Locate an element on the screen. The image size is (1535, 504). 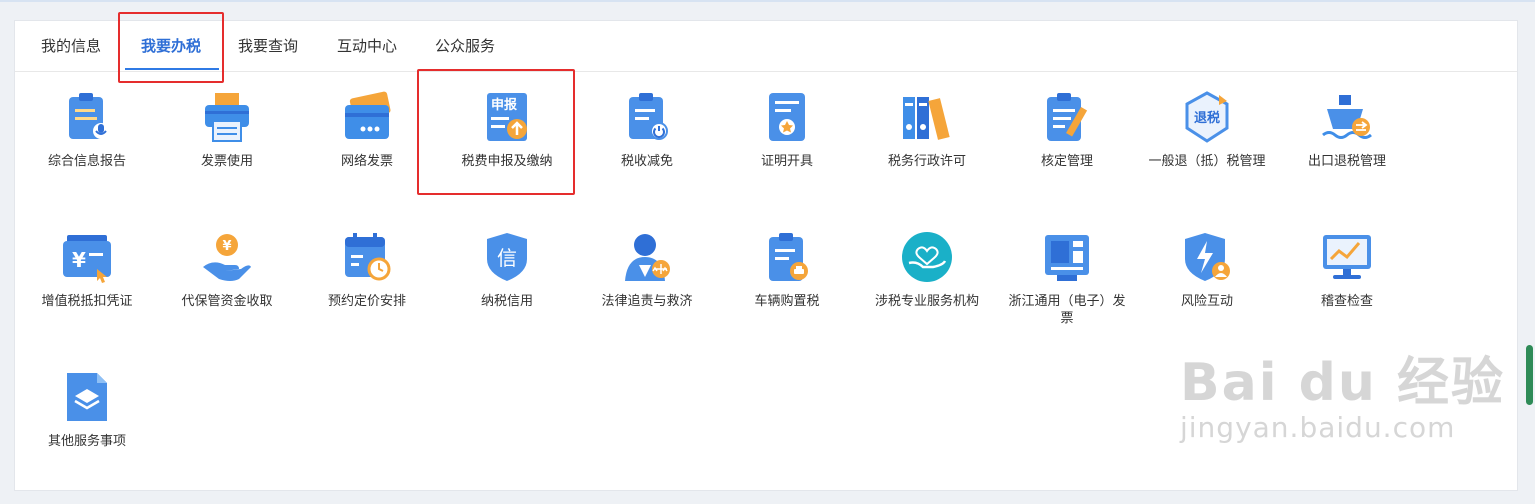
service-item-label: 浙江通用（电子）发票 is located at coordinates (1067, 310).